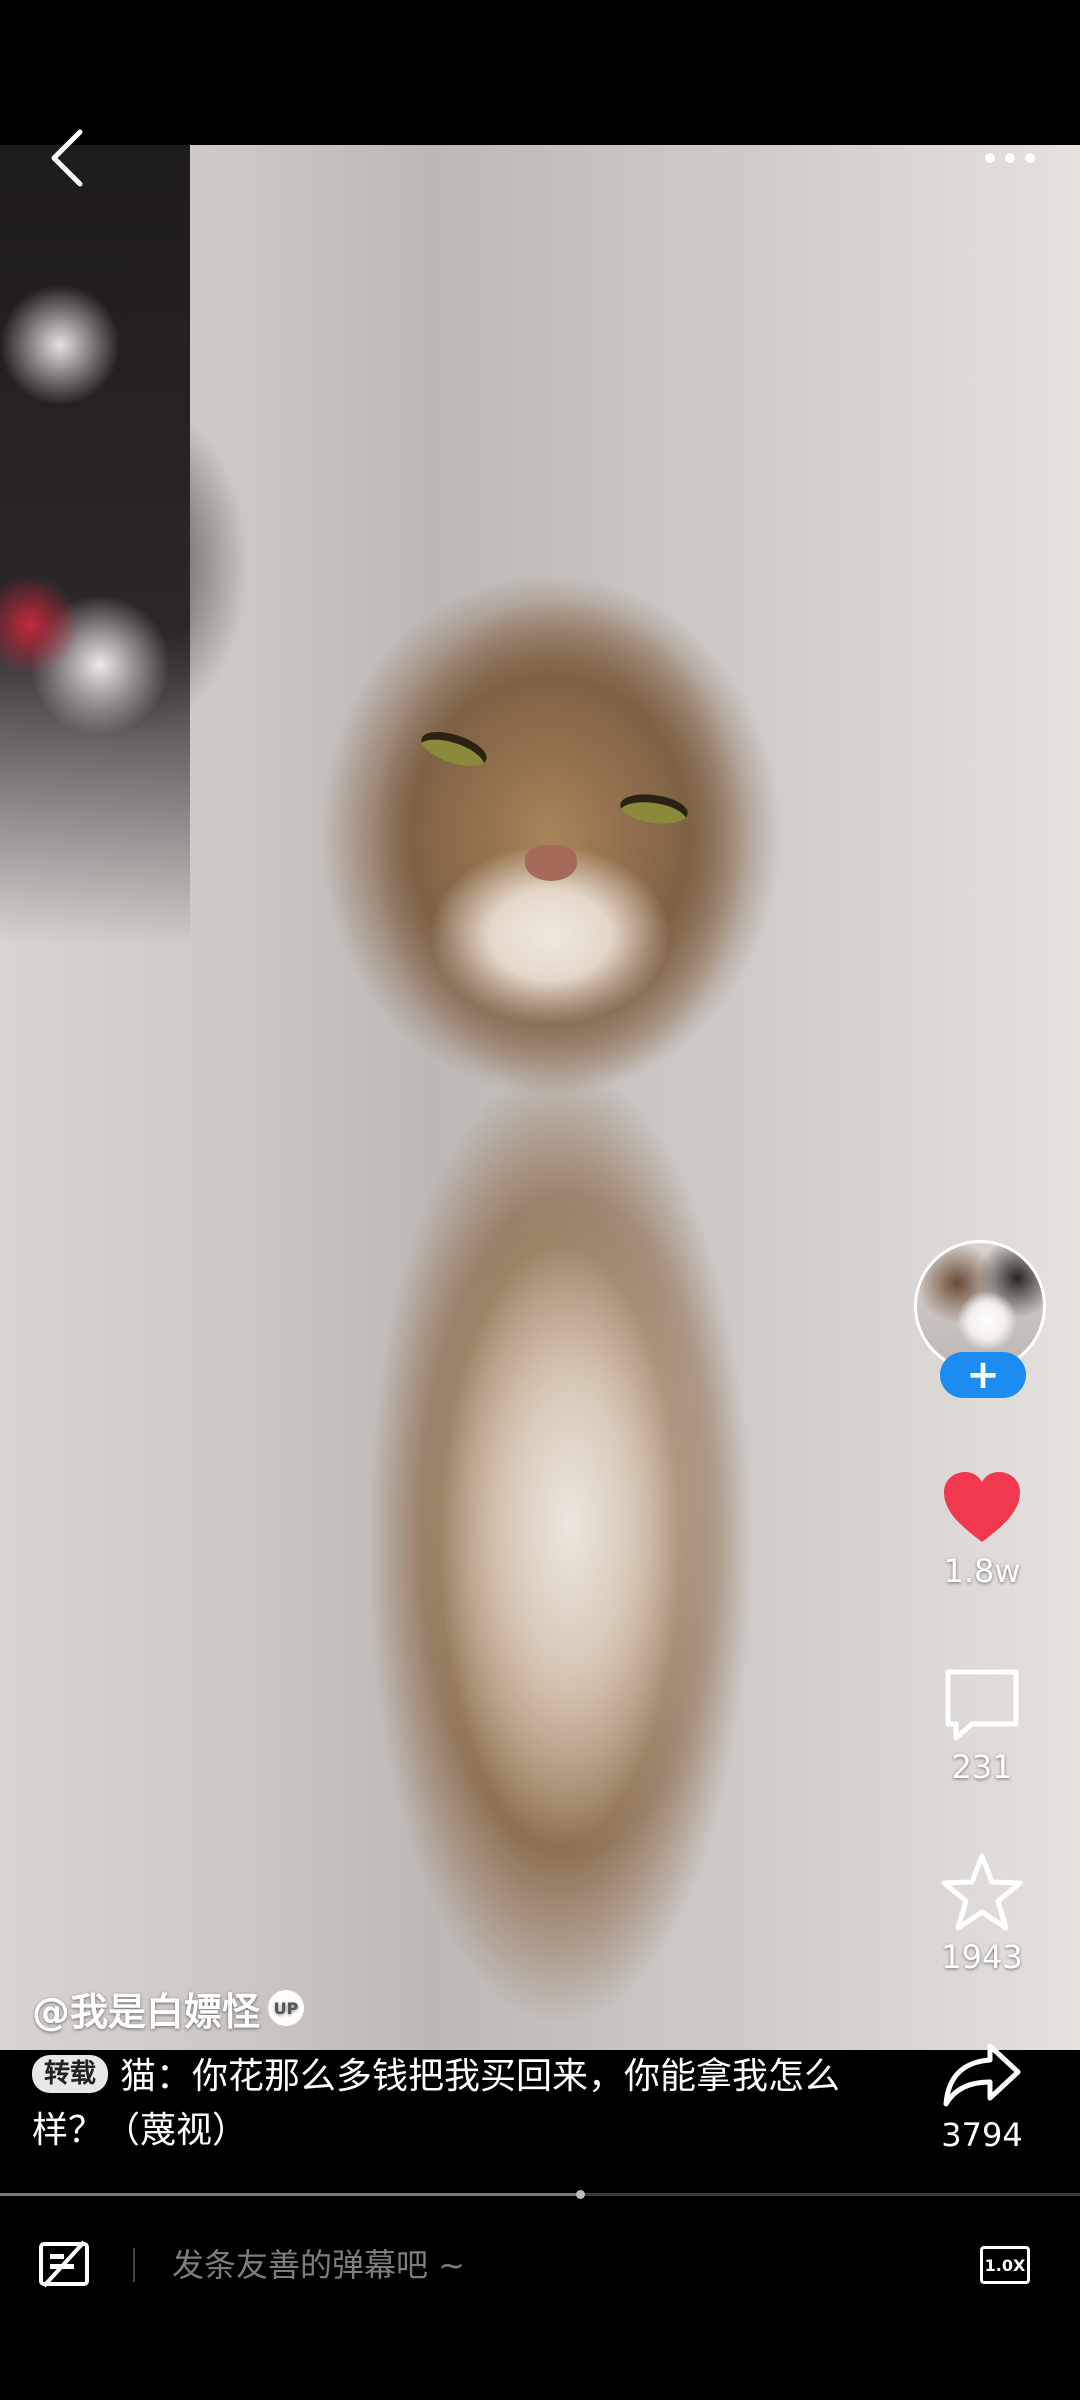 The image size is (1080, 2400). What do you see at coordinates (982, 2135) in the screenshot?
I see `share-count: 3794` at bounding box center [982, 2135].